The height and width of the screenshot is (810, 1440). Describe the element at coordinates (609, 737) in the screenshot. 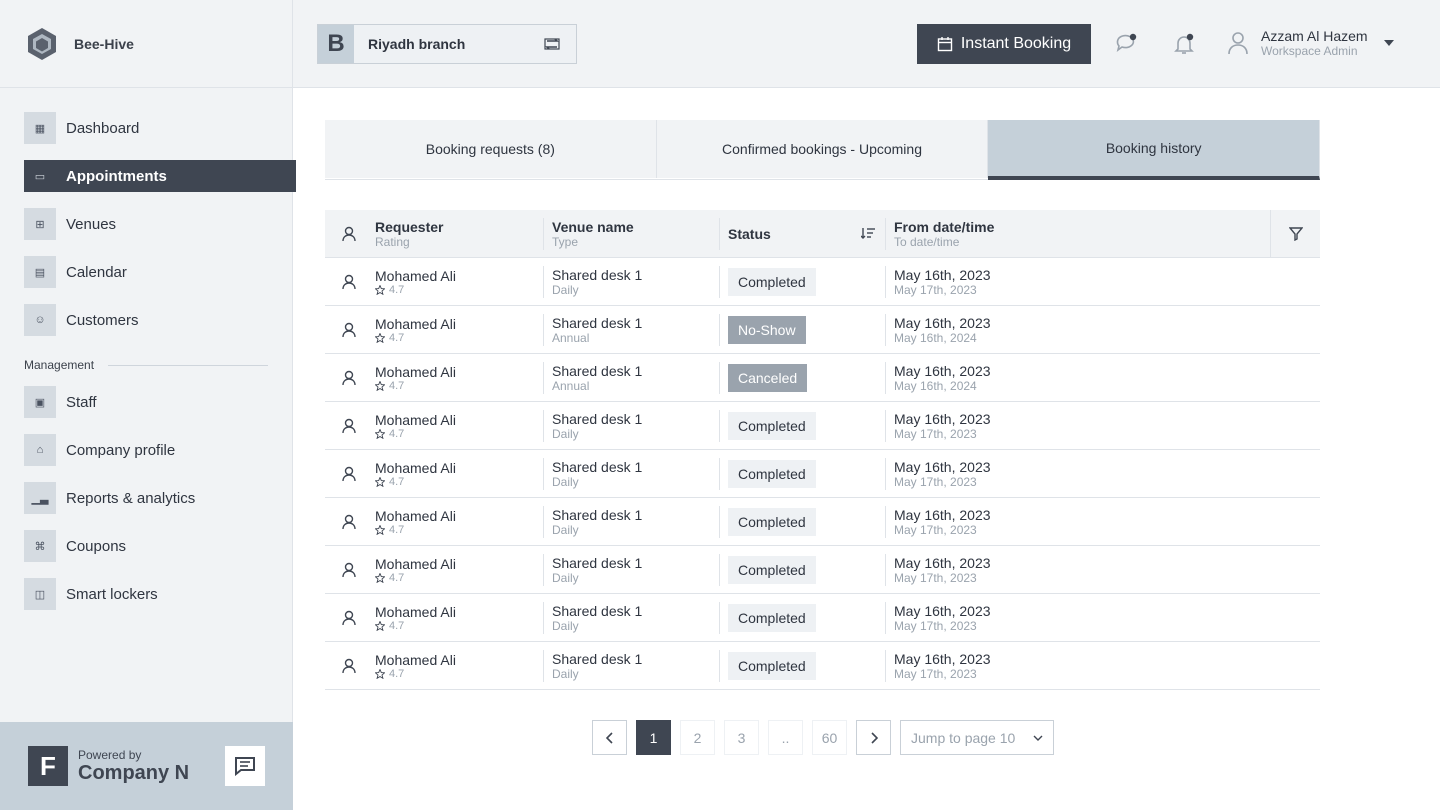

I see `prev-page-button` at that location.